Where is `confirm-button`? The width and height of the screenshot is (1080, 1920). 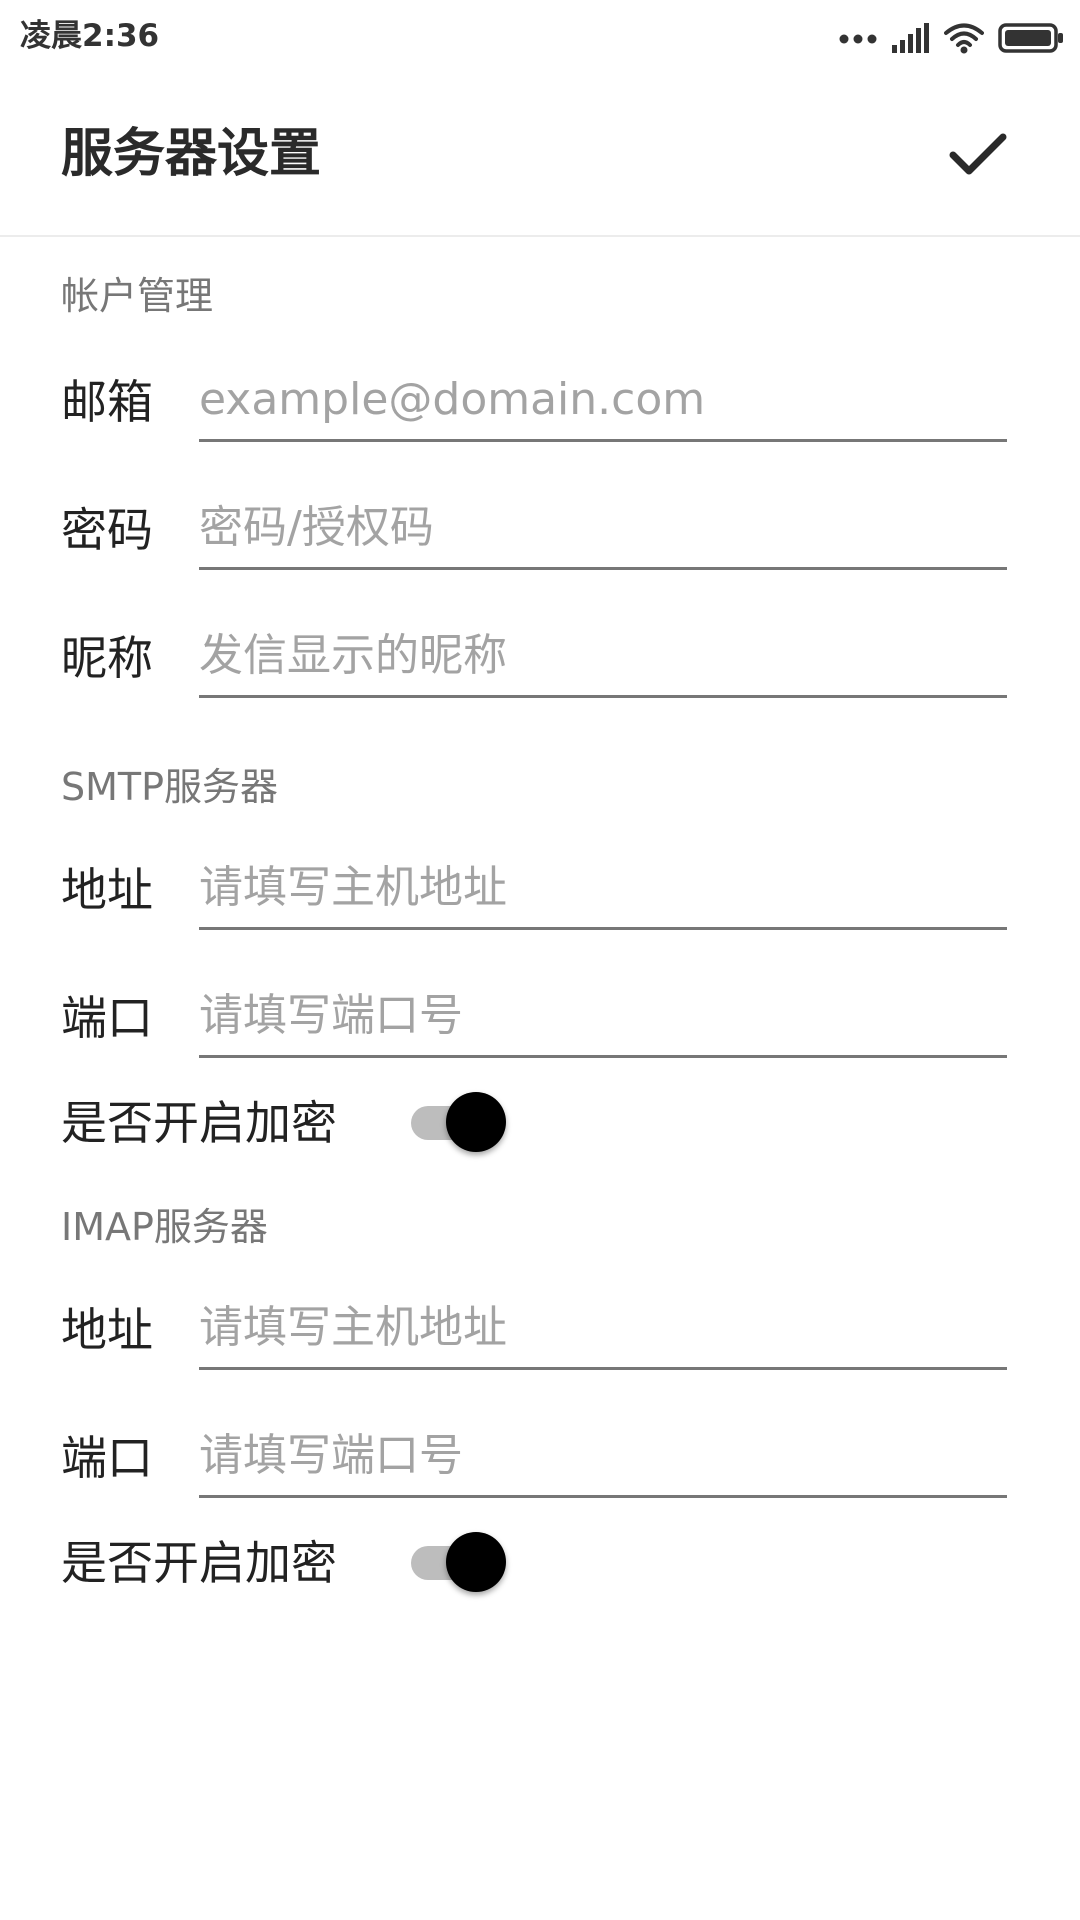
confirm-button is located at coordinates (978, 154).